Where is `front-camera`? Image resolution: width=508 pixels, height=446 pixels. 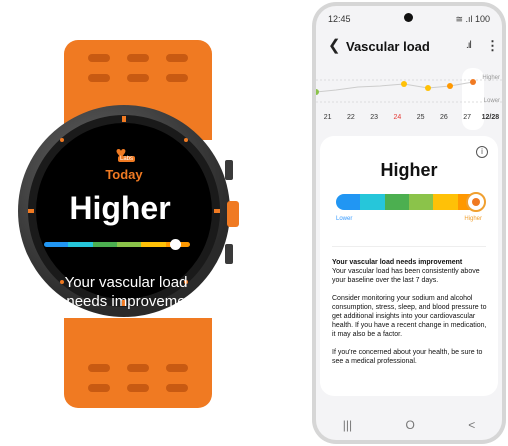 front-camera is located at coordinates (408, 17).